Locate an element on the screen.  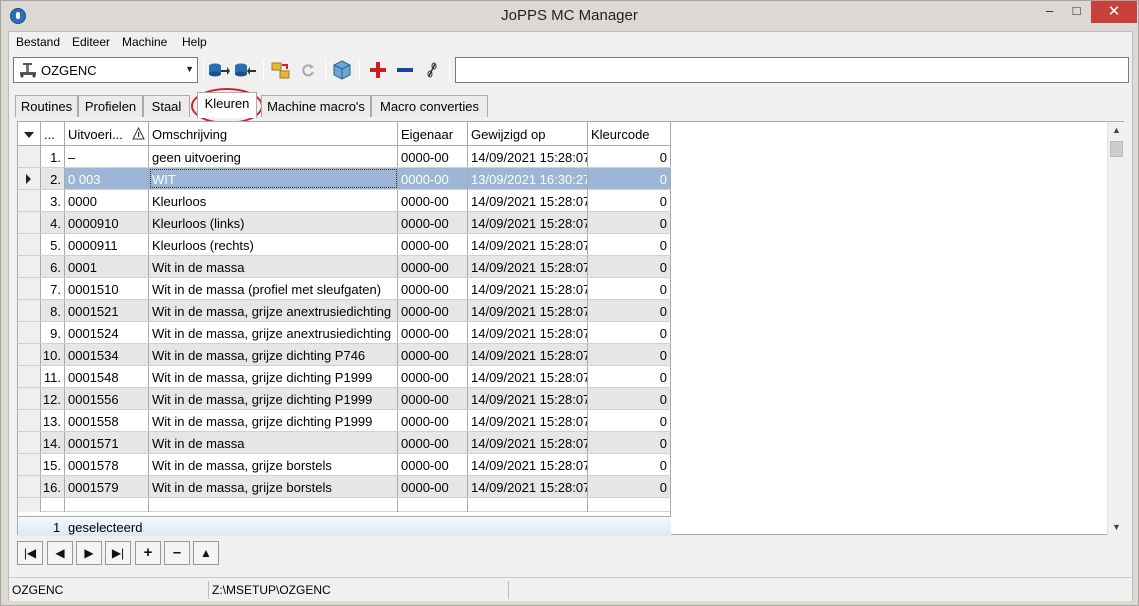
folder-compare-button is located at coordinates (281, 70).